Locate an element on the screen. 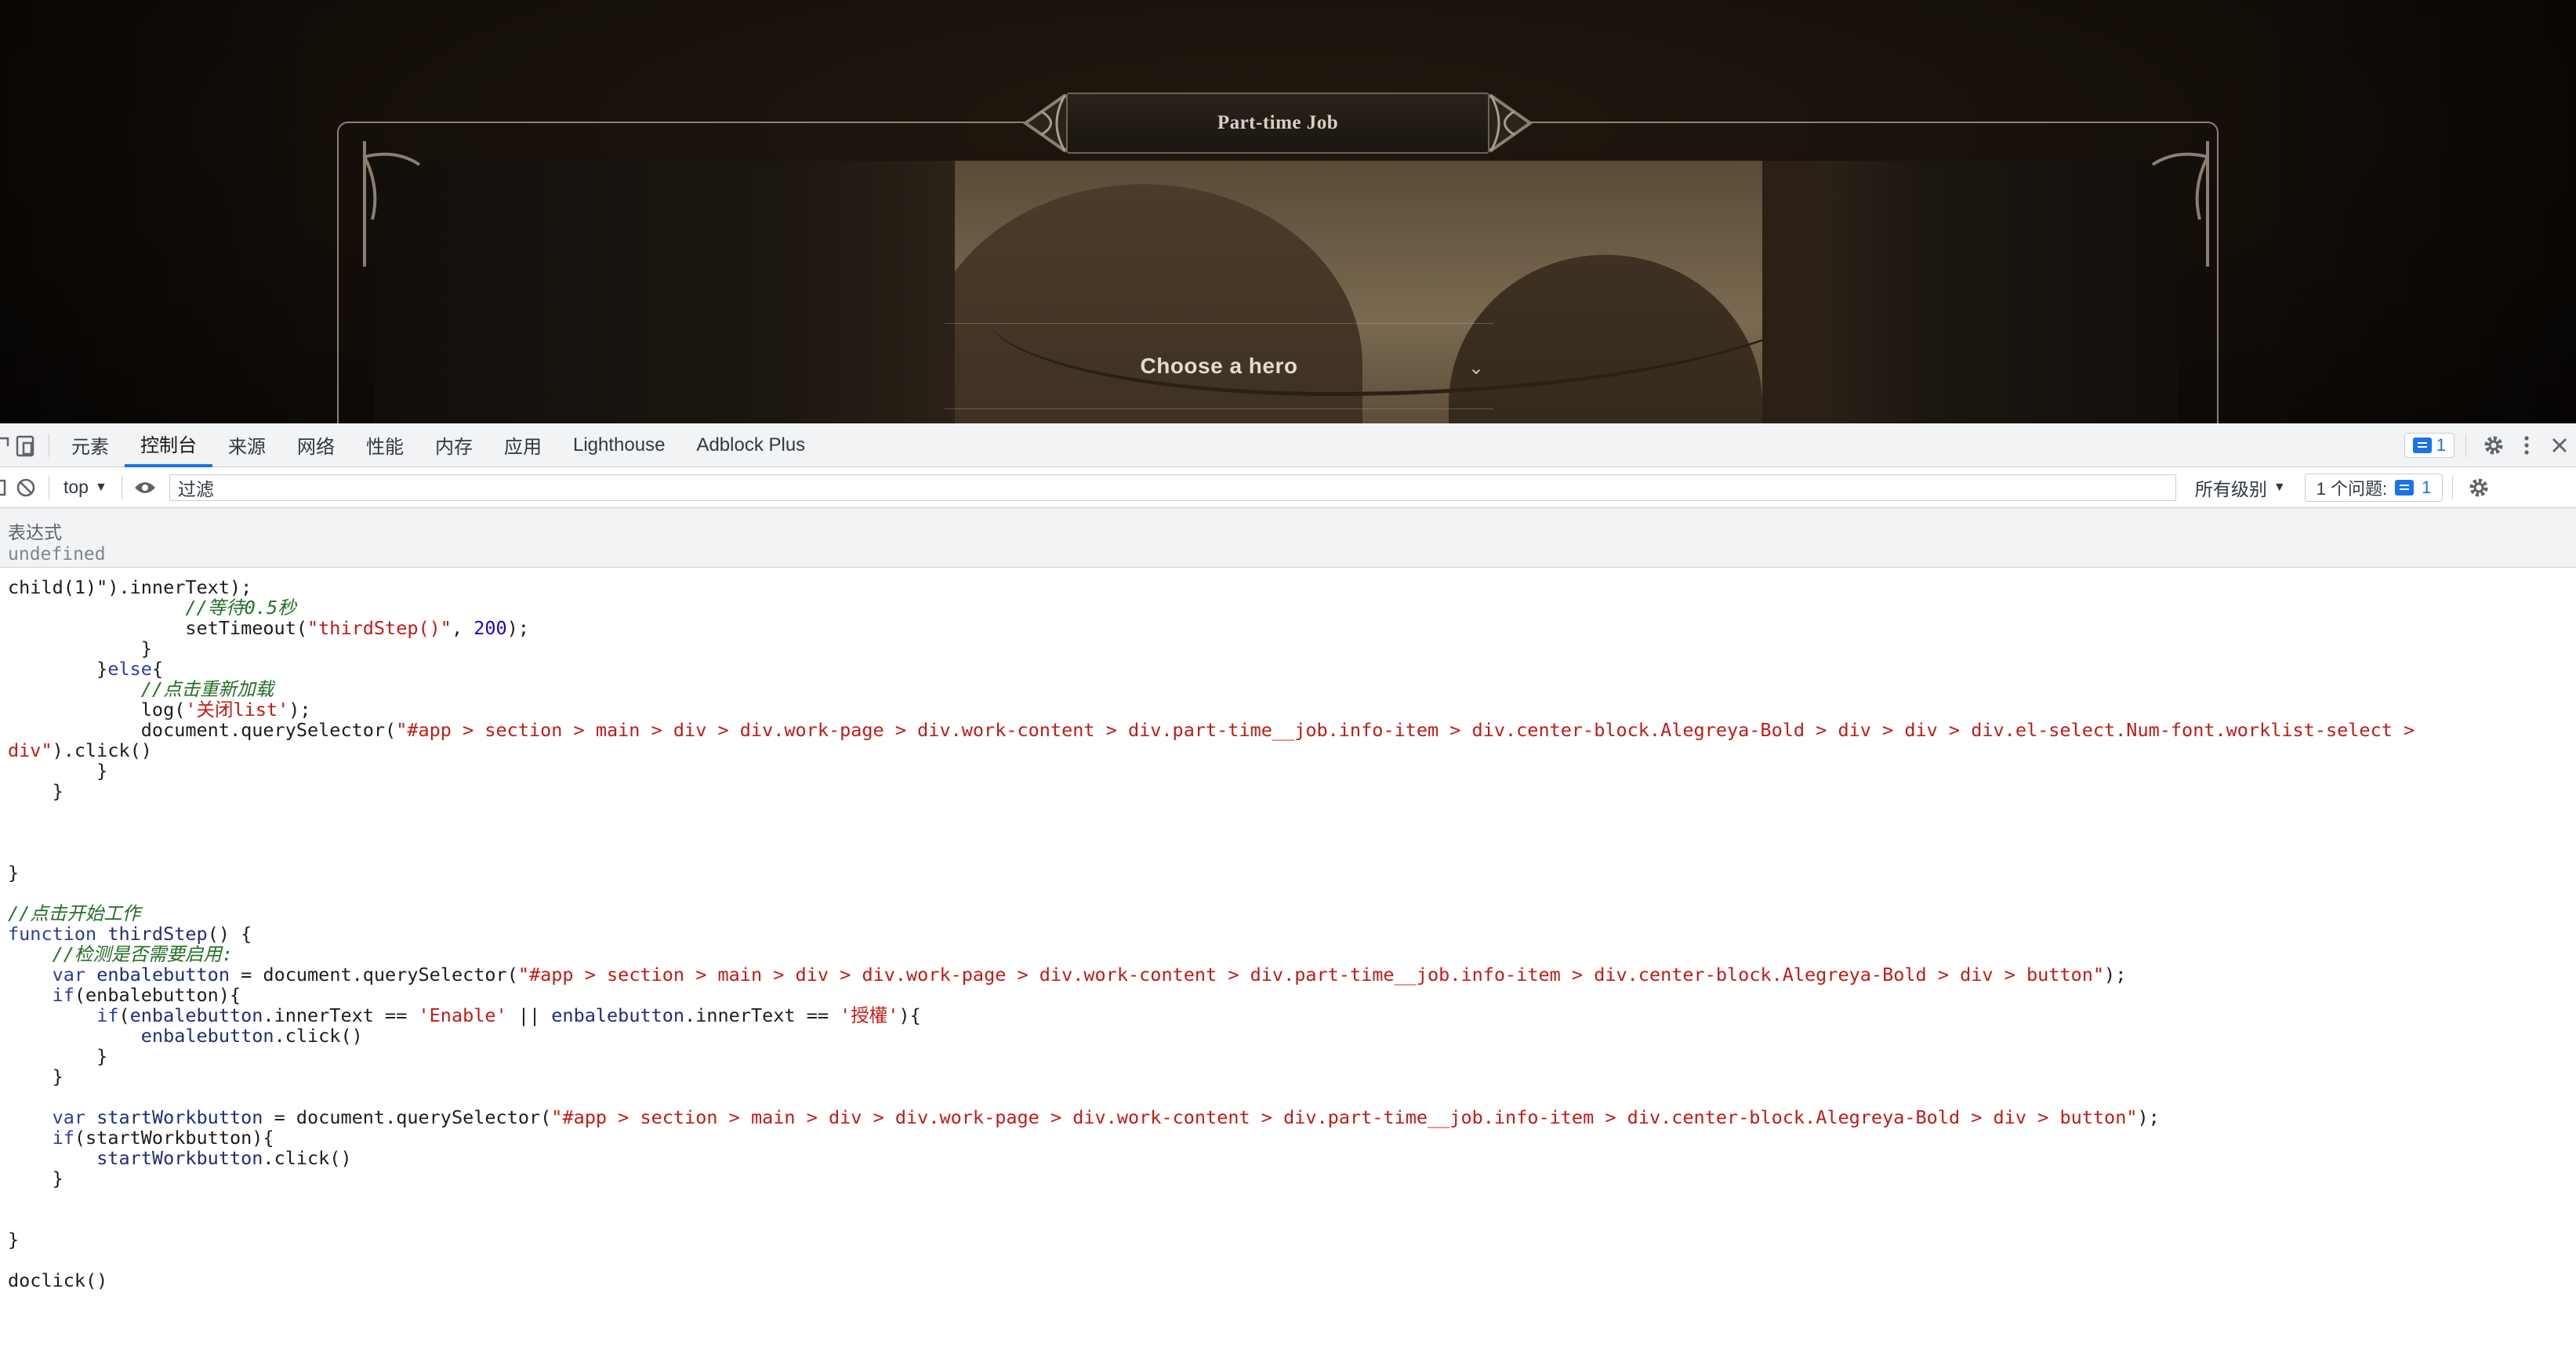  tab-performance: 性能 is located at coordinates (385, 445).